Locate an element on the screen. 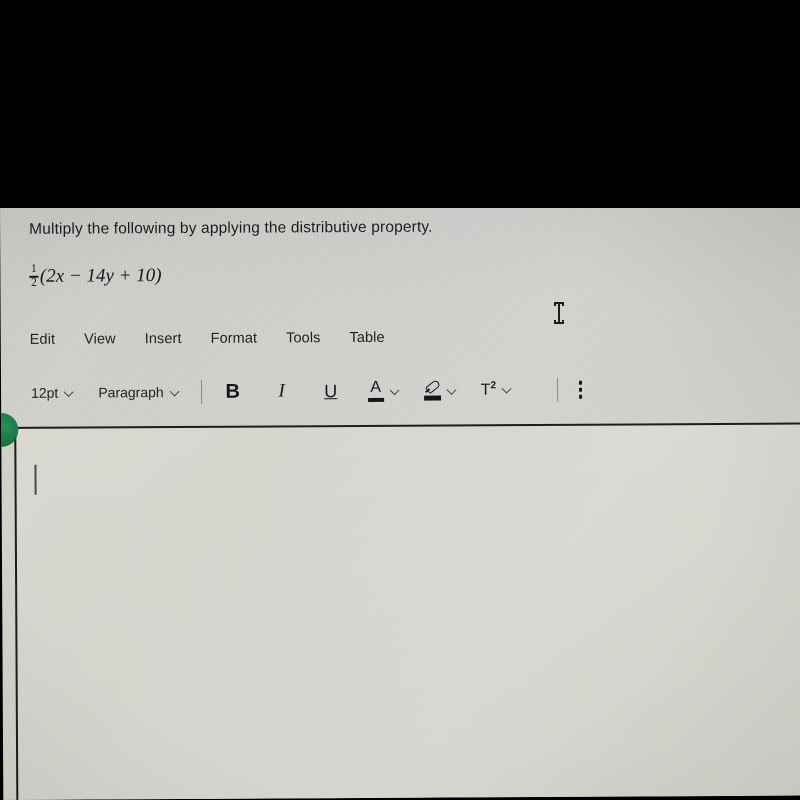 The width and height of the screenshot is (800, 800). text-color-swatch is located at coordinates (375, 399).